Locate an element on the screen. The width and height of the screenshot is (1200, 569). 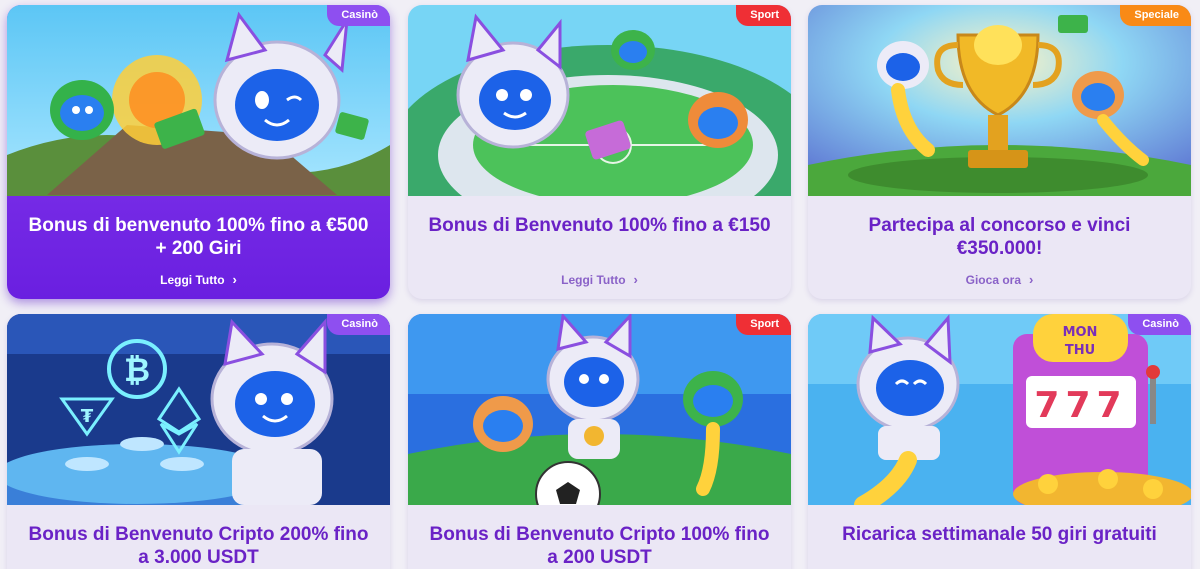
category-badge: Speciale is located at coordinates (1155, 15).